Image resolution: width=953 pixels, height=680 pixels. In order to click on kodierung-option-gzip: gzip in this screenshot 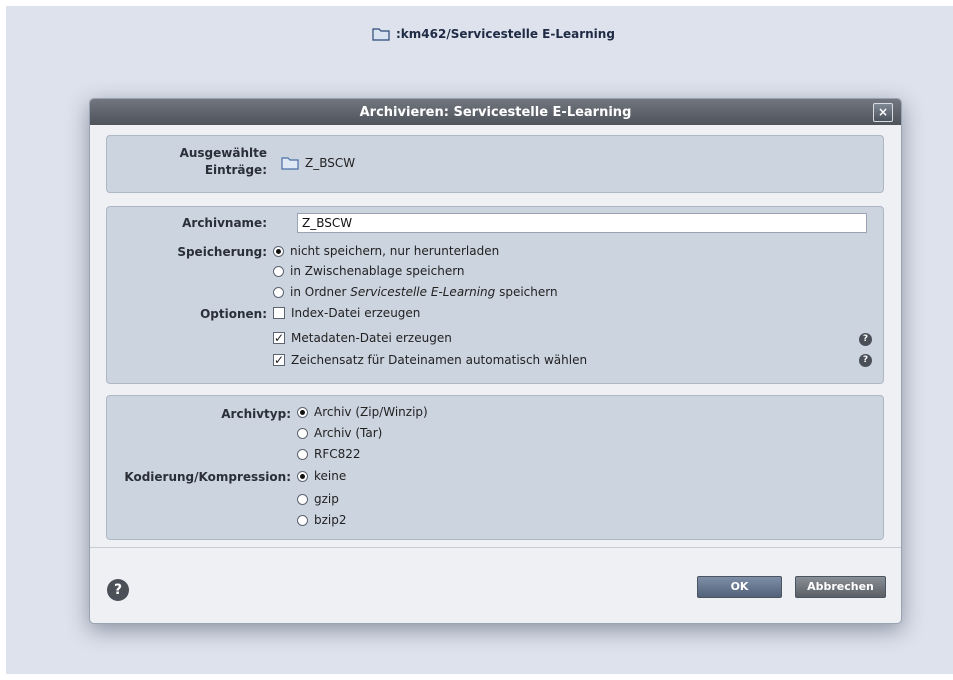, I will do `click(318, 499)`.